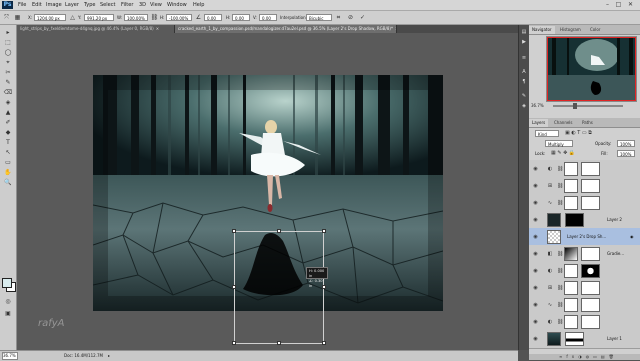 The height and width of the screenshot is (361, 640). Describe the element at coordinates (630, 4) in the screenshot. I see `close-icon: ✕` at that location.